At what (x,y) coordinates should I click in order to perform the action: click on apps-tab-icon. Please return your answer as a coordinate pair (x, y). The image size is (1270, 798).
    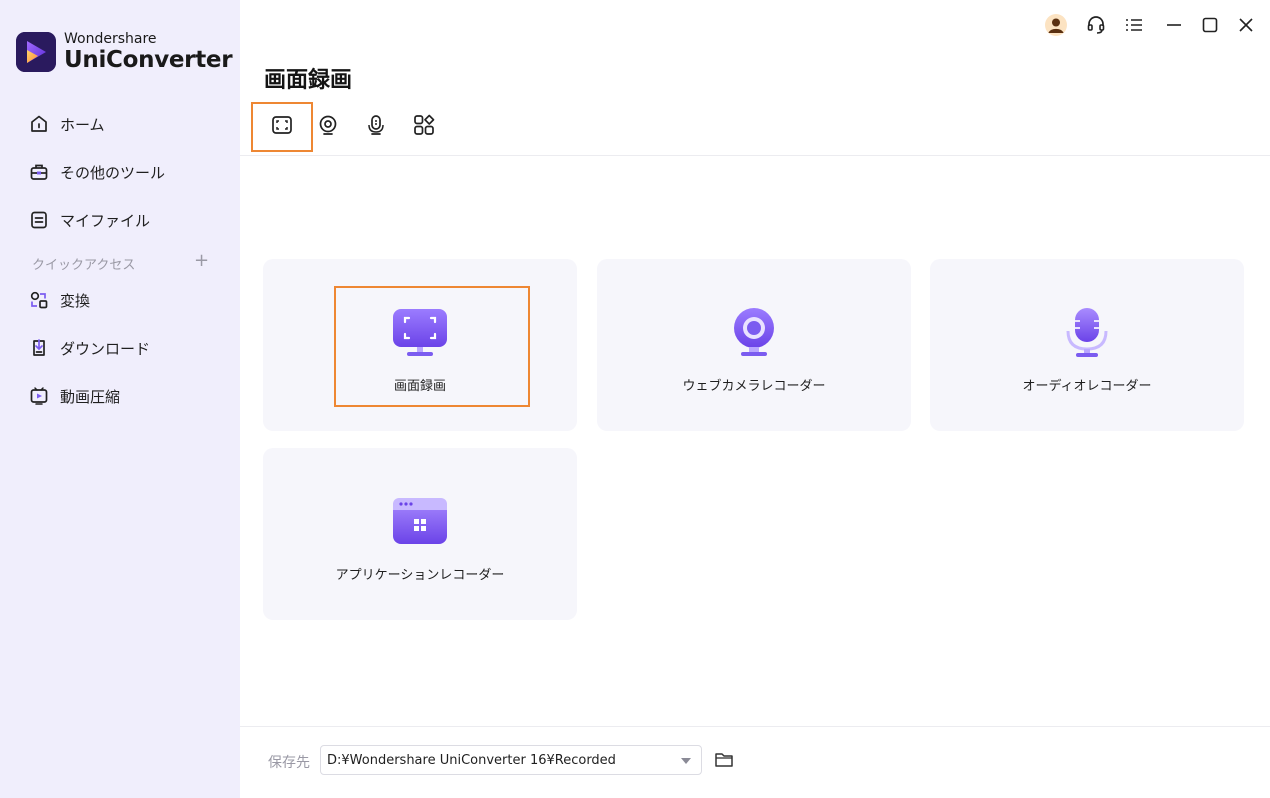
    Looking at the image, I should click on (424, 127).